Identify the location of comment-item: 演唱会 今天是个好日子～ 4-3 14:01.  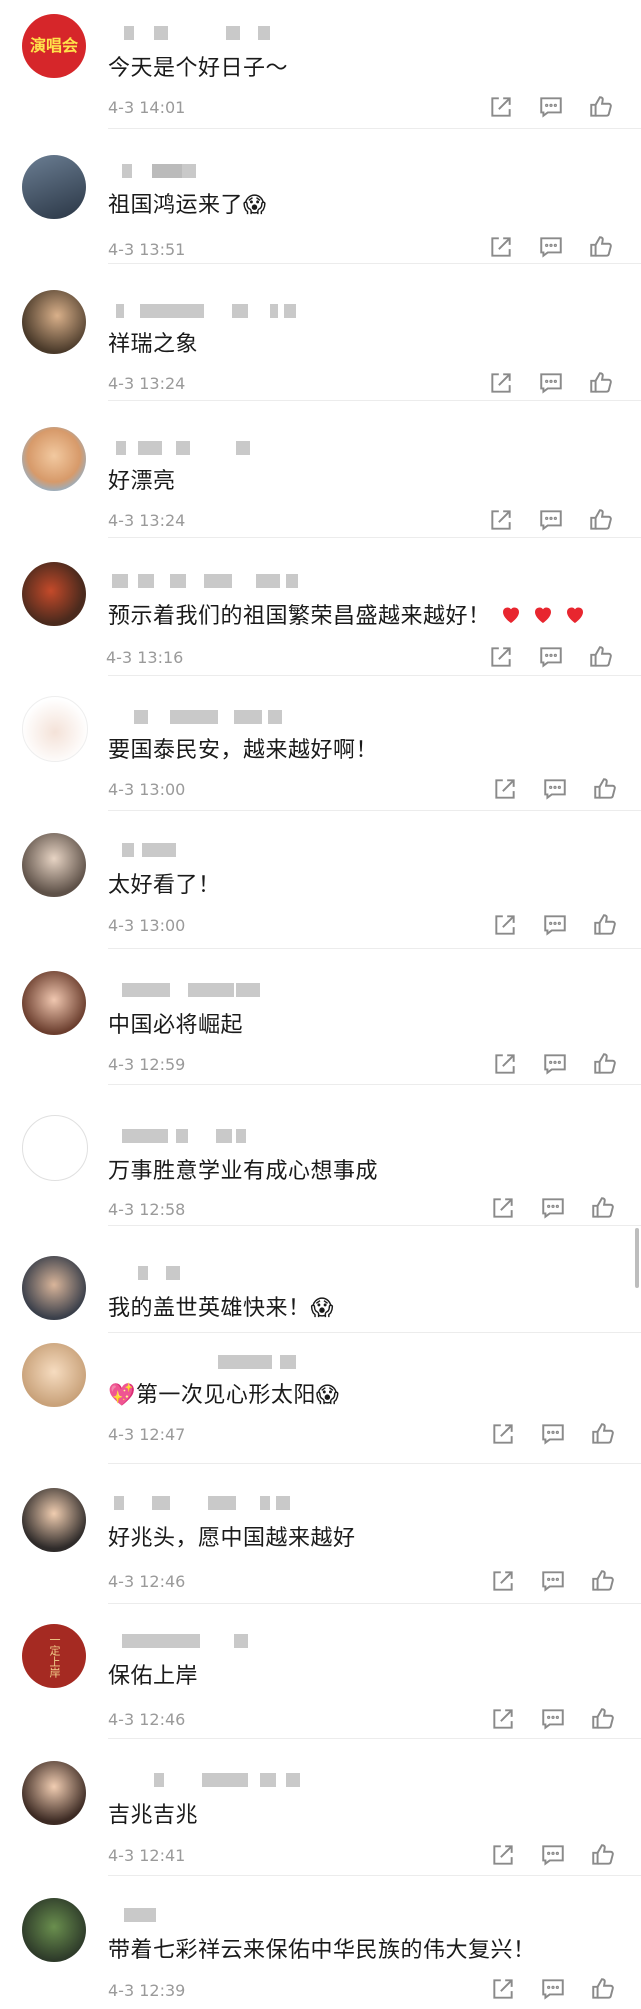
(320, 64).